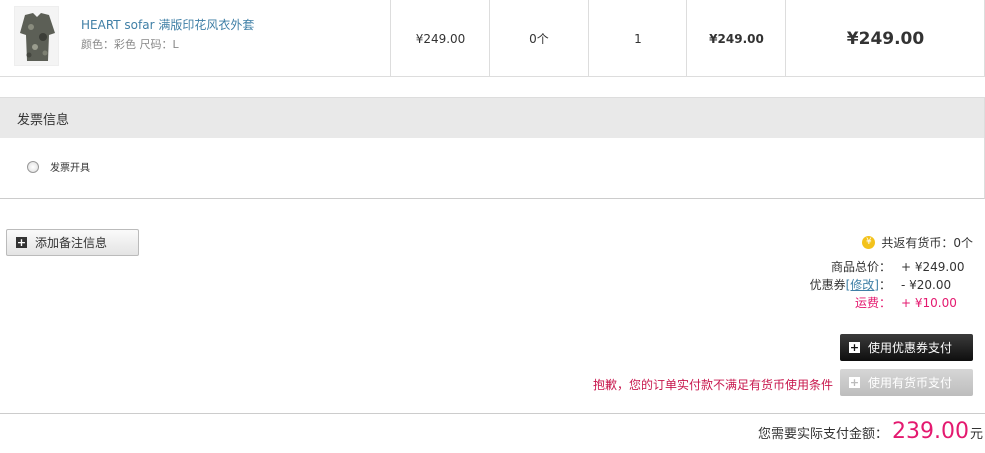  Describe the element at coordinates (33, 166) in the screenshot. I see `invoice-radio` at that location.